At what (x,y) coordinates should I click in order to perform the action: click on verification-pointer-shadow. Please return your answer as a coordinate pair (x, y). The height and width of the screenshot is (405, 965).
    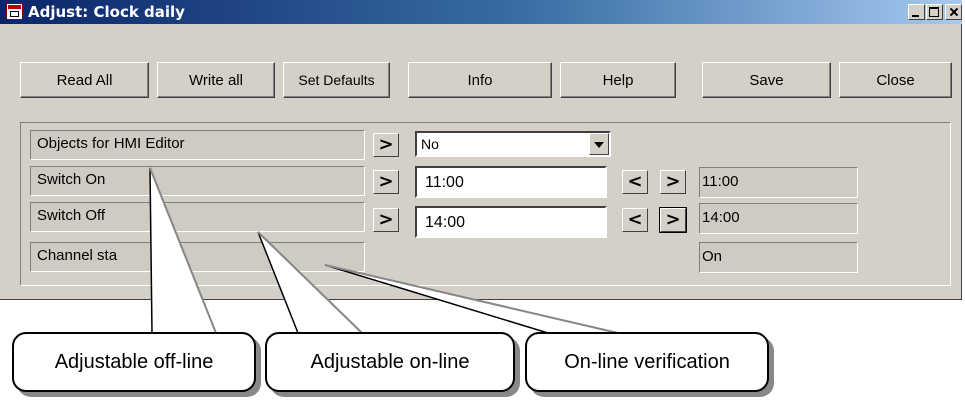
    Looking at the image, I should click on (471, 299).